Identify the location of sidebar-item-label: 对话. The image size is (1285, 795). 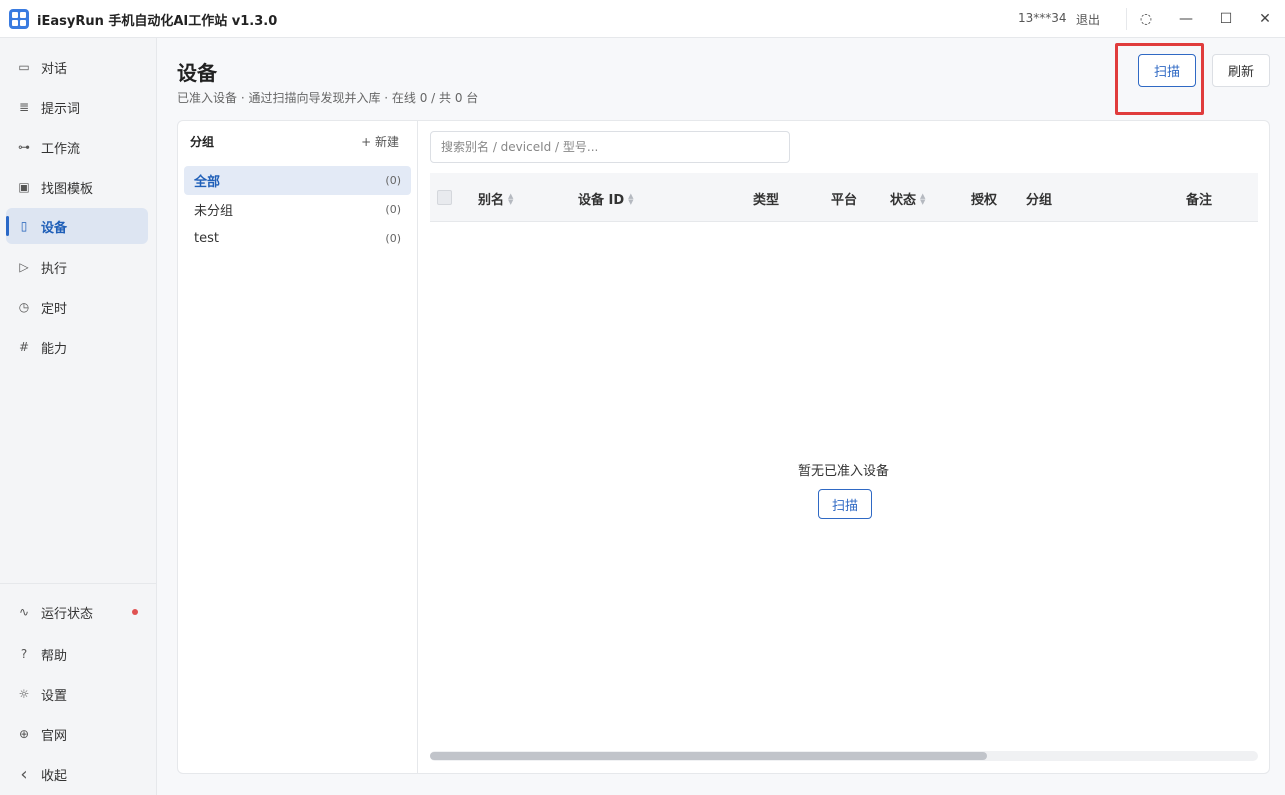
(54, 69).